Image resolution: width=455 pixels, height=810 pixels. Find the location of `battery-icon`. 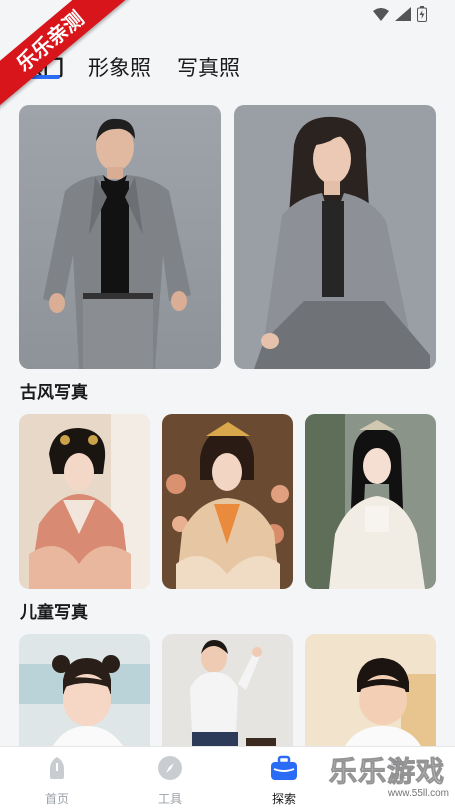

battery-icon is located at coordinates (422, 14).